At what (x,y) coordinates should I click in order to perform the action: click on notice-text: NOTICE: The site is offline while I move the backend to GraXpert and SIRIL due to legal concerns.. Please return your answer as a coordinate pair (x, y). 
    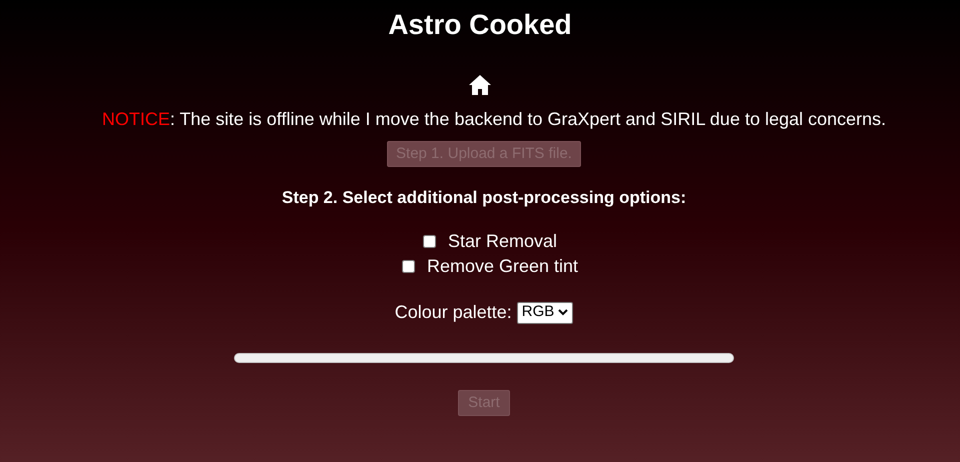
    Looking at the image, I should click on (494, 119).